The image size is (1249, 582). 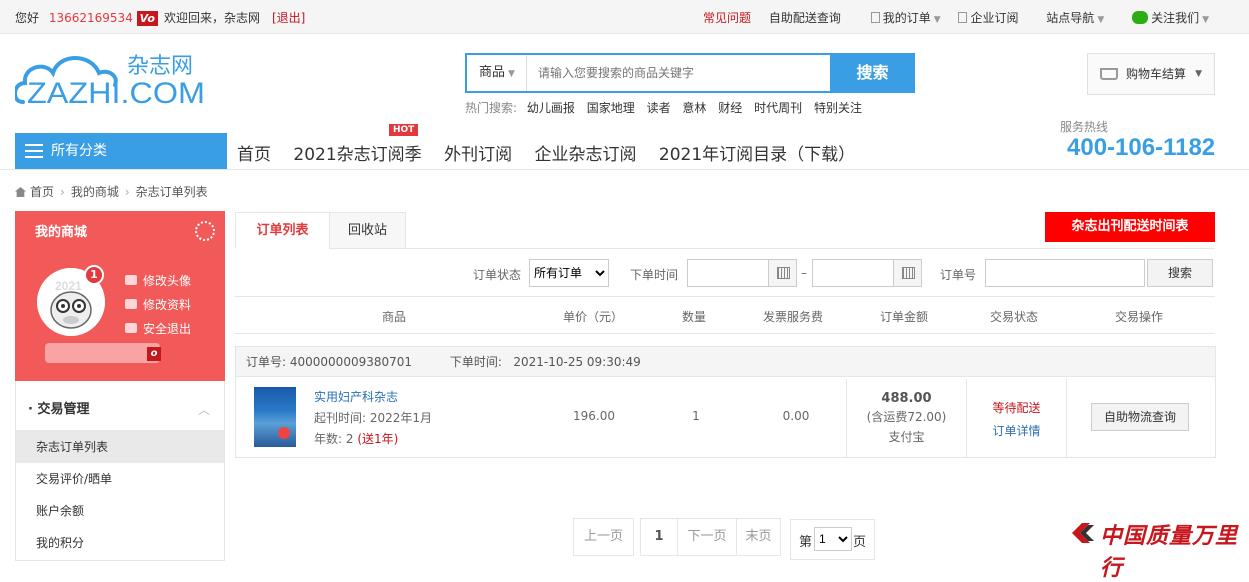 What do you see at coordinates (555, 108) in the screenshot?
I see `hot-search-item: 幼儿画报` at bounding box center [555, 108].